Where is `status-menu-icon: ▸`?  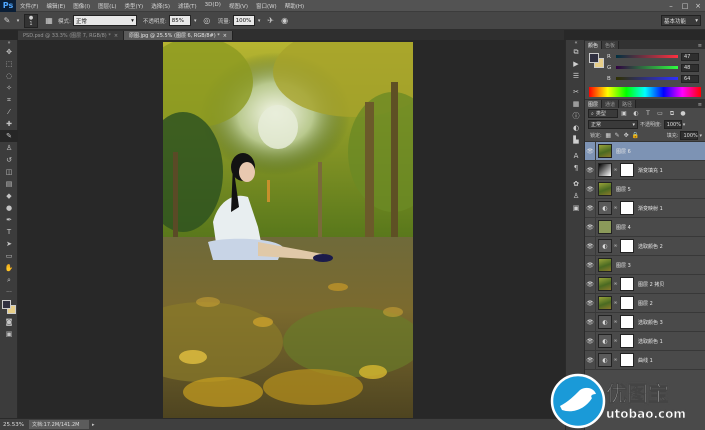 status-menu-icon: ▸ is located at coordinates (93, 425).